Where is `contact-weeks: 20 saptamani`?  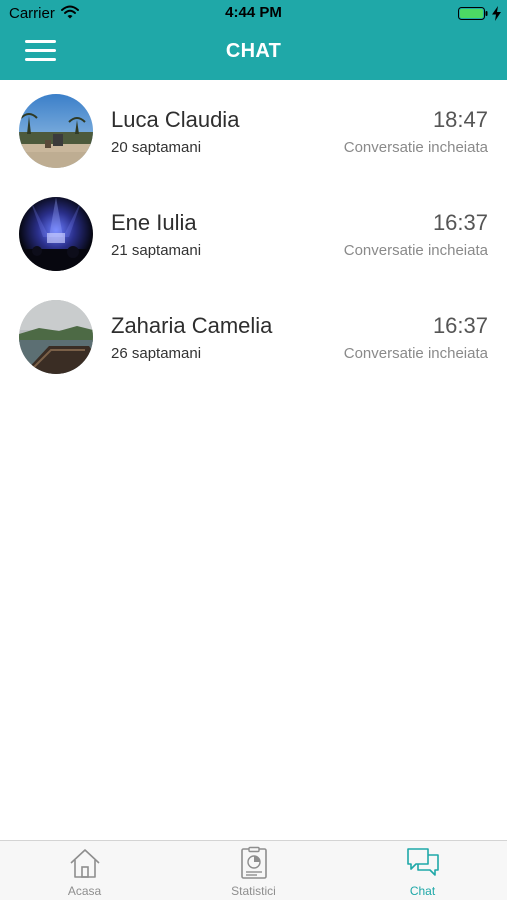
contact-weeks: 20 saptamani is located at coordinates (156, 147).